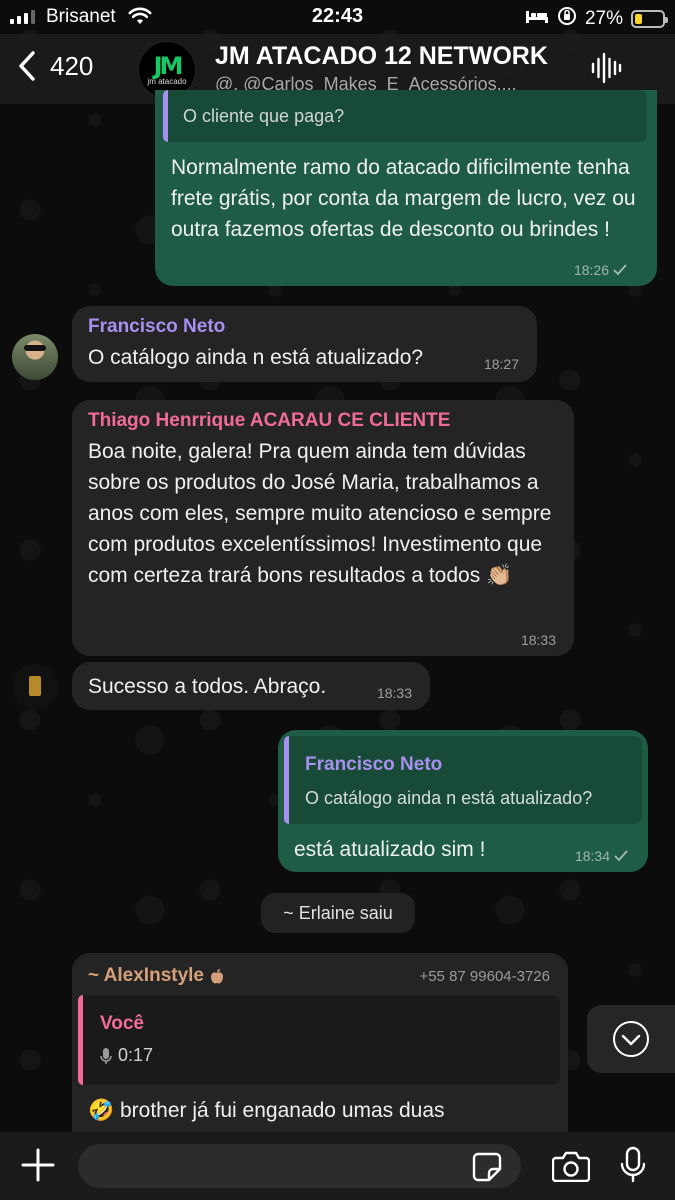  What do you see at coordinates (156, 327) in the screenshot?
I see `sender-name: Francisco Neto` at bounding box center [156, 327].